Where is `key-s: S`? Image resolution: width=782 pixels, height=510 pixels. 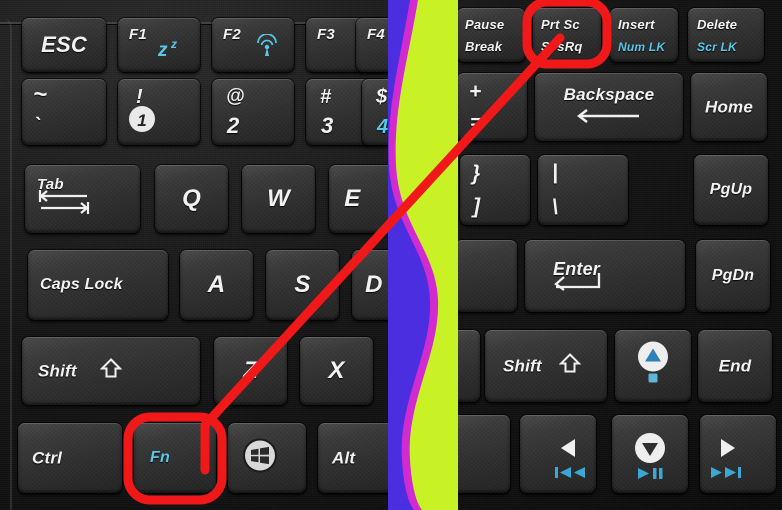 key-s: S is located at coordinates (302, 285).